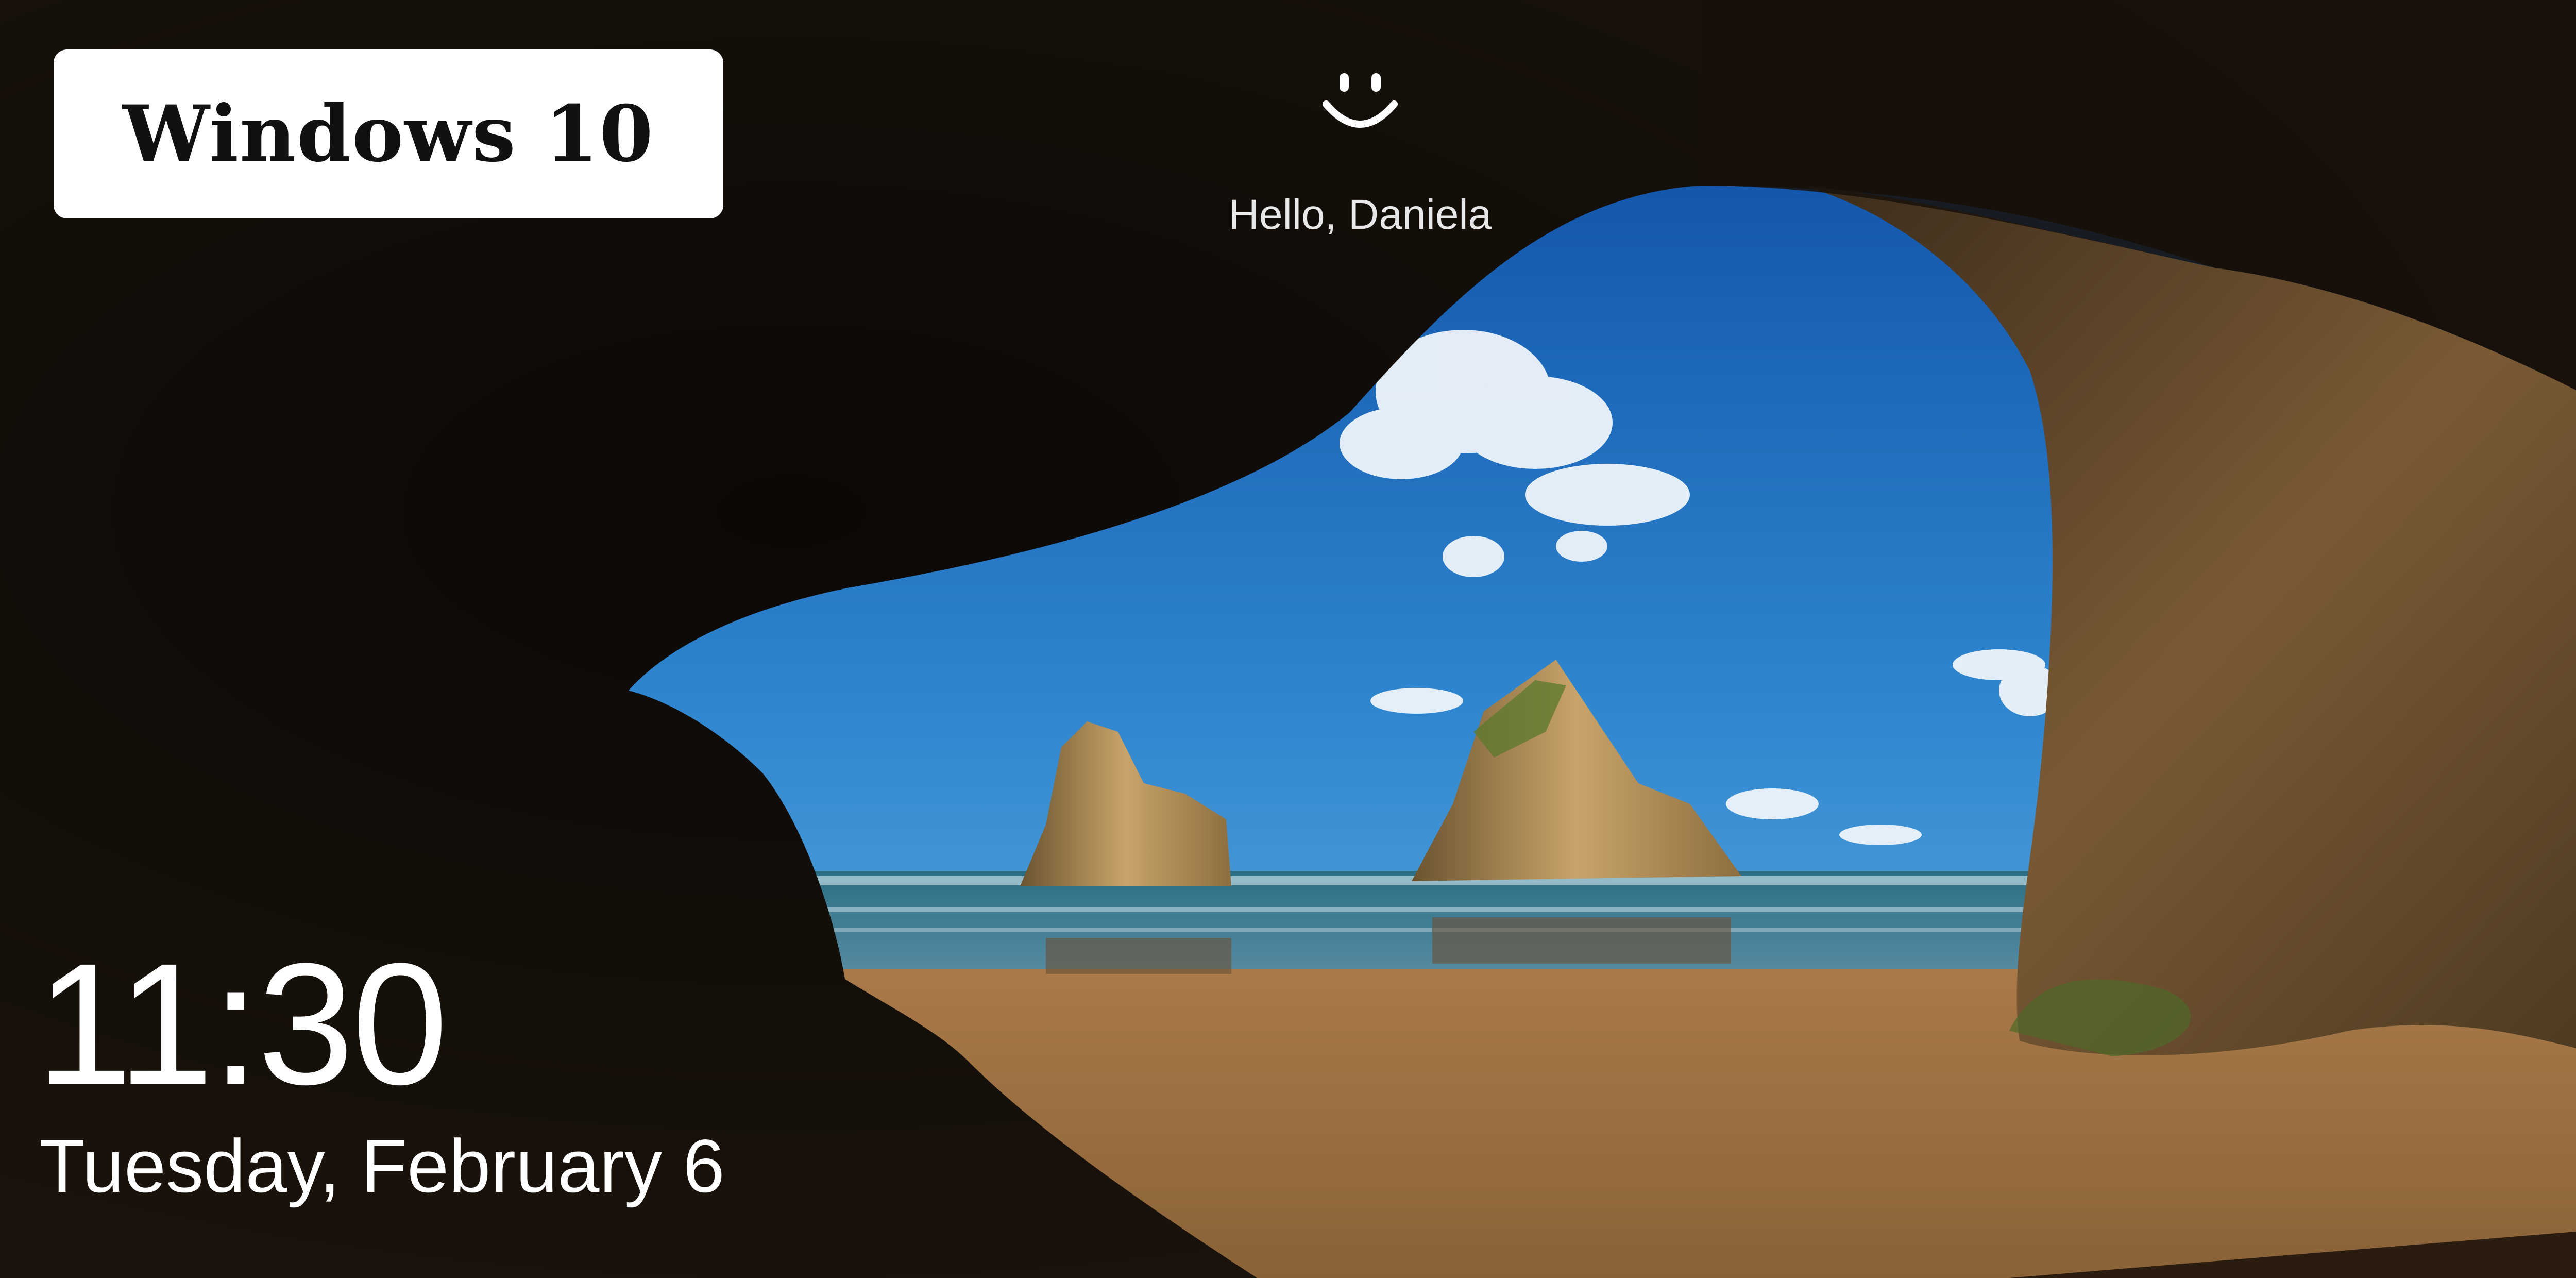  What do you see at coordinates (1360, 214) in the screenshot?
I see `user-greeting: Hello, Daniela` at bounding box center [1360, 214].